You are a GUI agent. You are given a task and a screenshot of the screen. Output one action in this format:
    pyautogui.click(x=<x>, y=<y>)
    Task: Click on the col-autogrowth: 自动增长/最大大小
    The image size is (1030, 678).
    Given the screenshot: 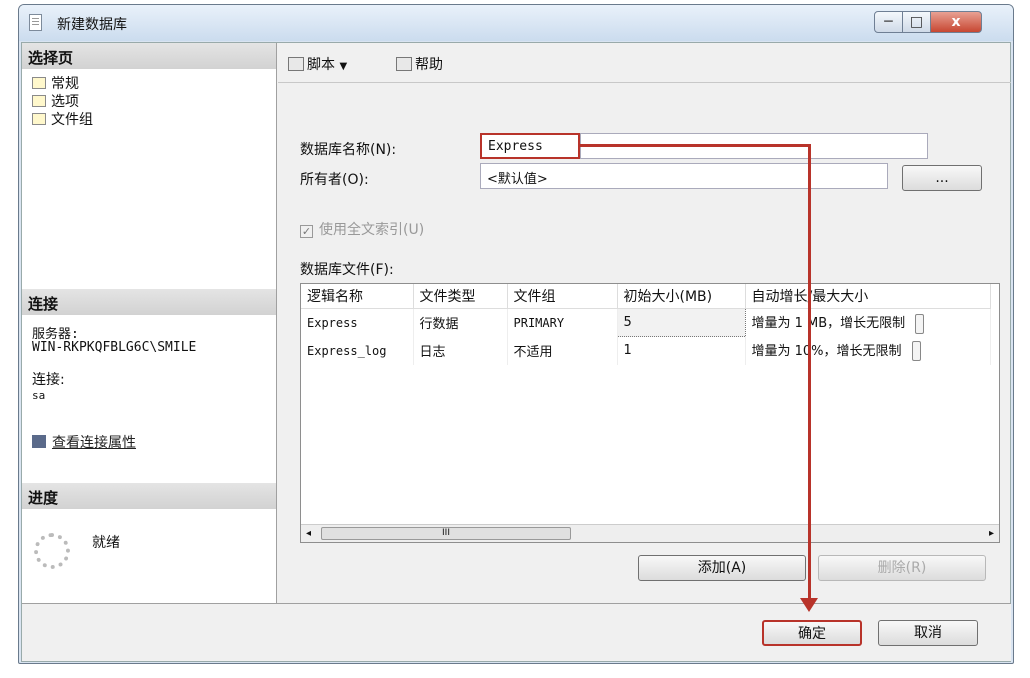 What is the action you would take?
    pyautogui.click(x=868, y=296)
    